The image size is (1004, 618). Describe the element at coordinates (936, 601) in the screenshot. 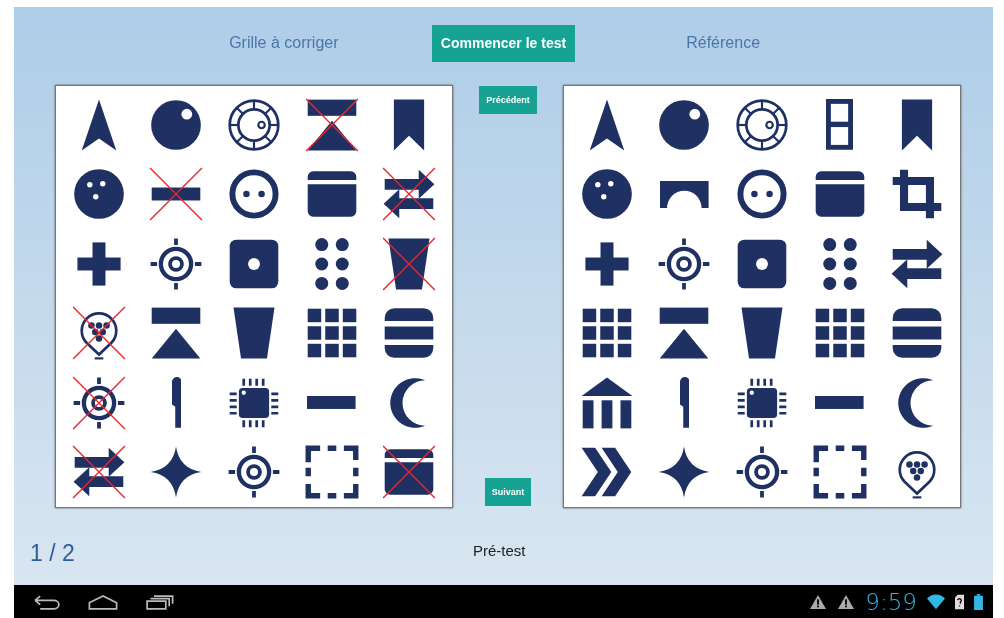

I see `wifi-icon` at that location.